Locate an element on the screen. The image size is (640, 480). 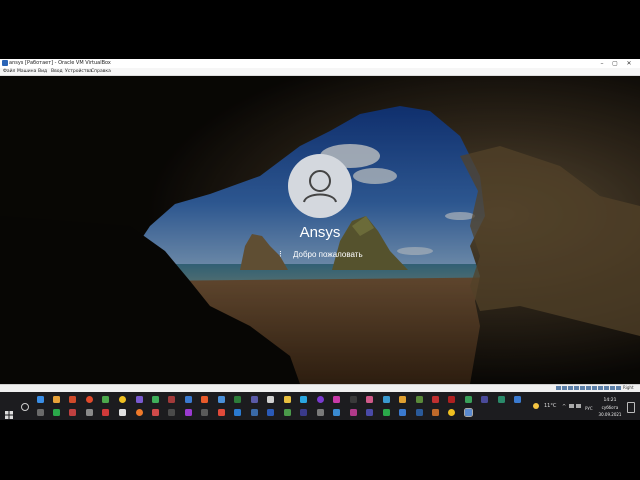
tray-app-icon is located at coordinates (571, 406).